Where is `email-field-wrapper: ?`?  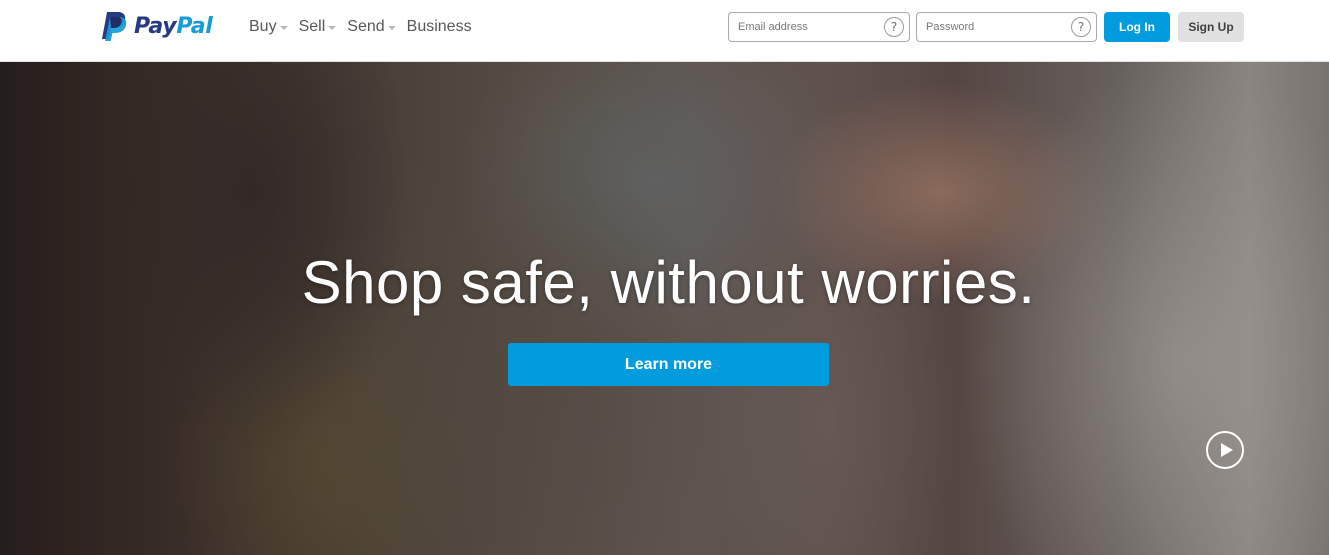
email-field-wrapper: ? is located at coordinates (819, 27).